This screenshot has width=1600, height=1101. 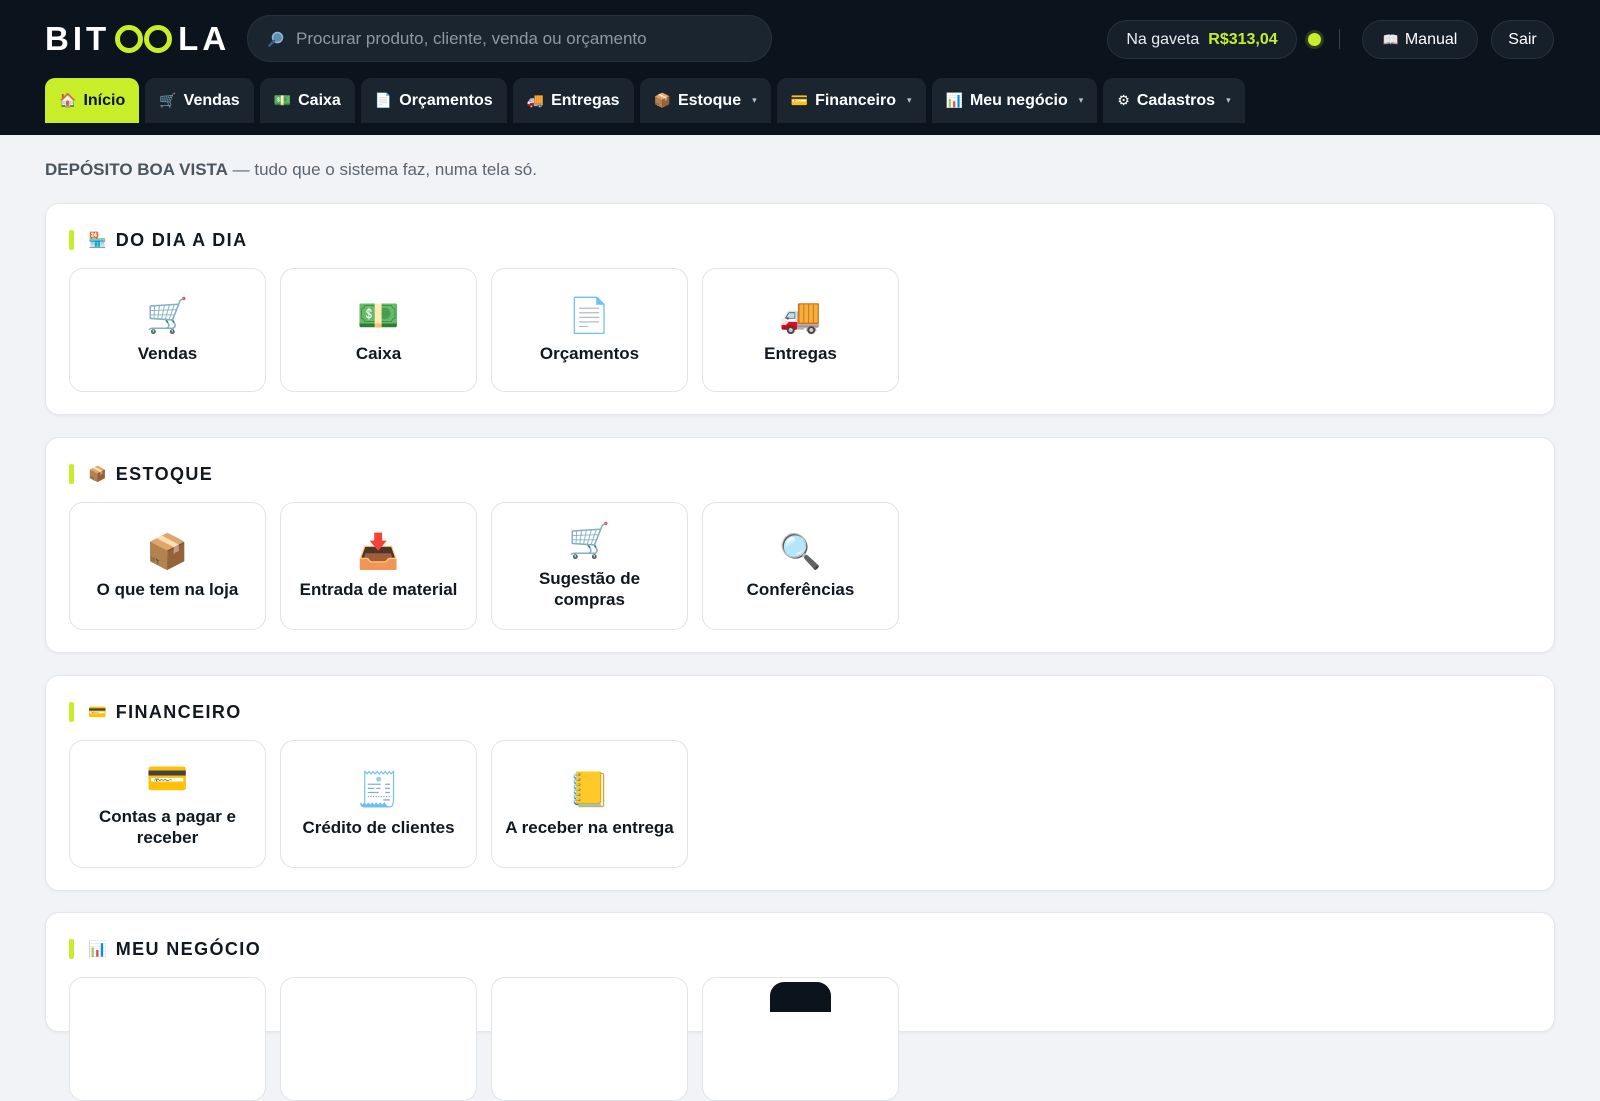 I want to click on card-label: Contas a pagar e receber, so click(x=167, y=827).